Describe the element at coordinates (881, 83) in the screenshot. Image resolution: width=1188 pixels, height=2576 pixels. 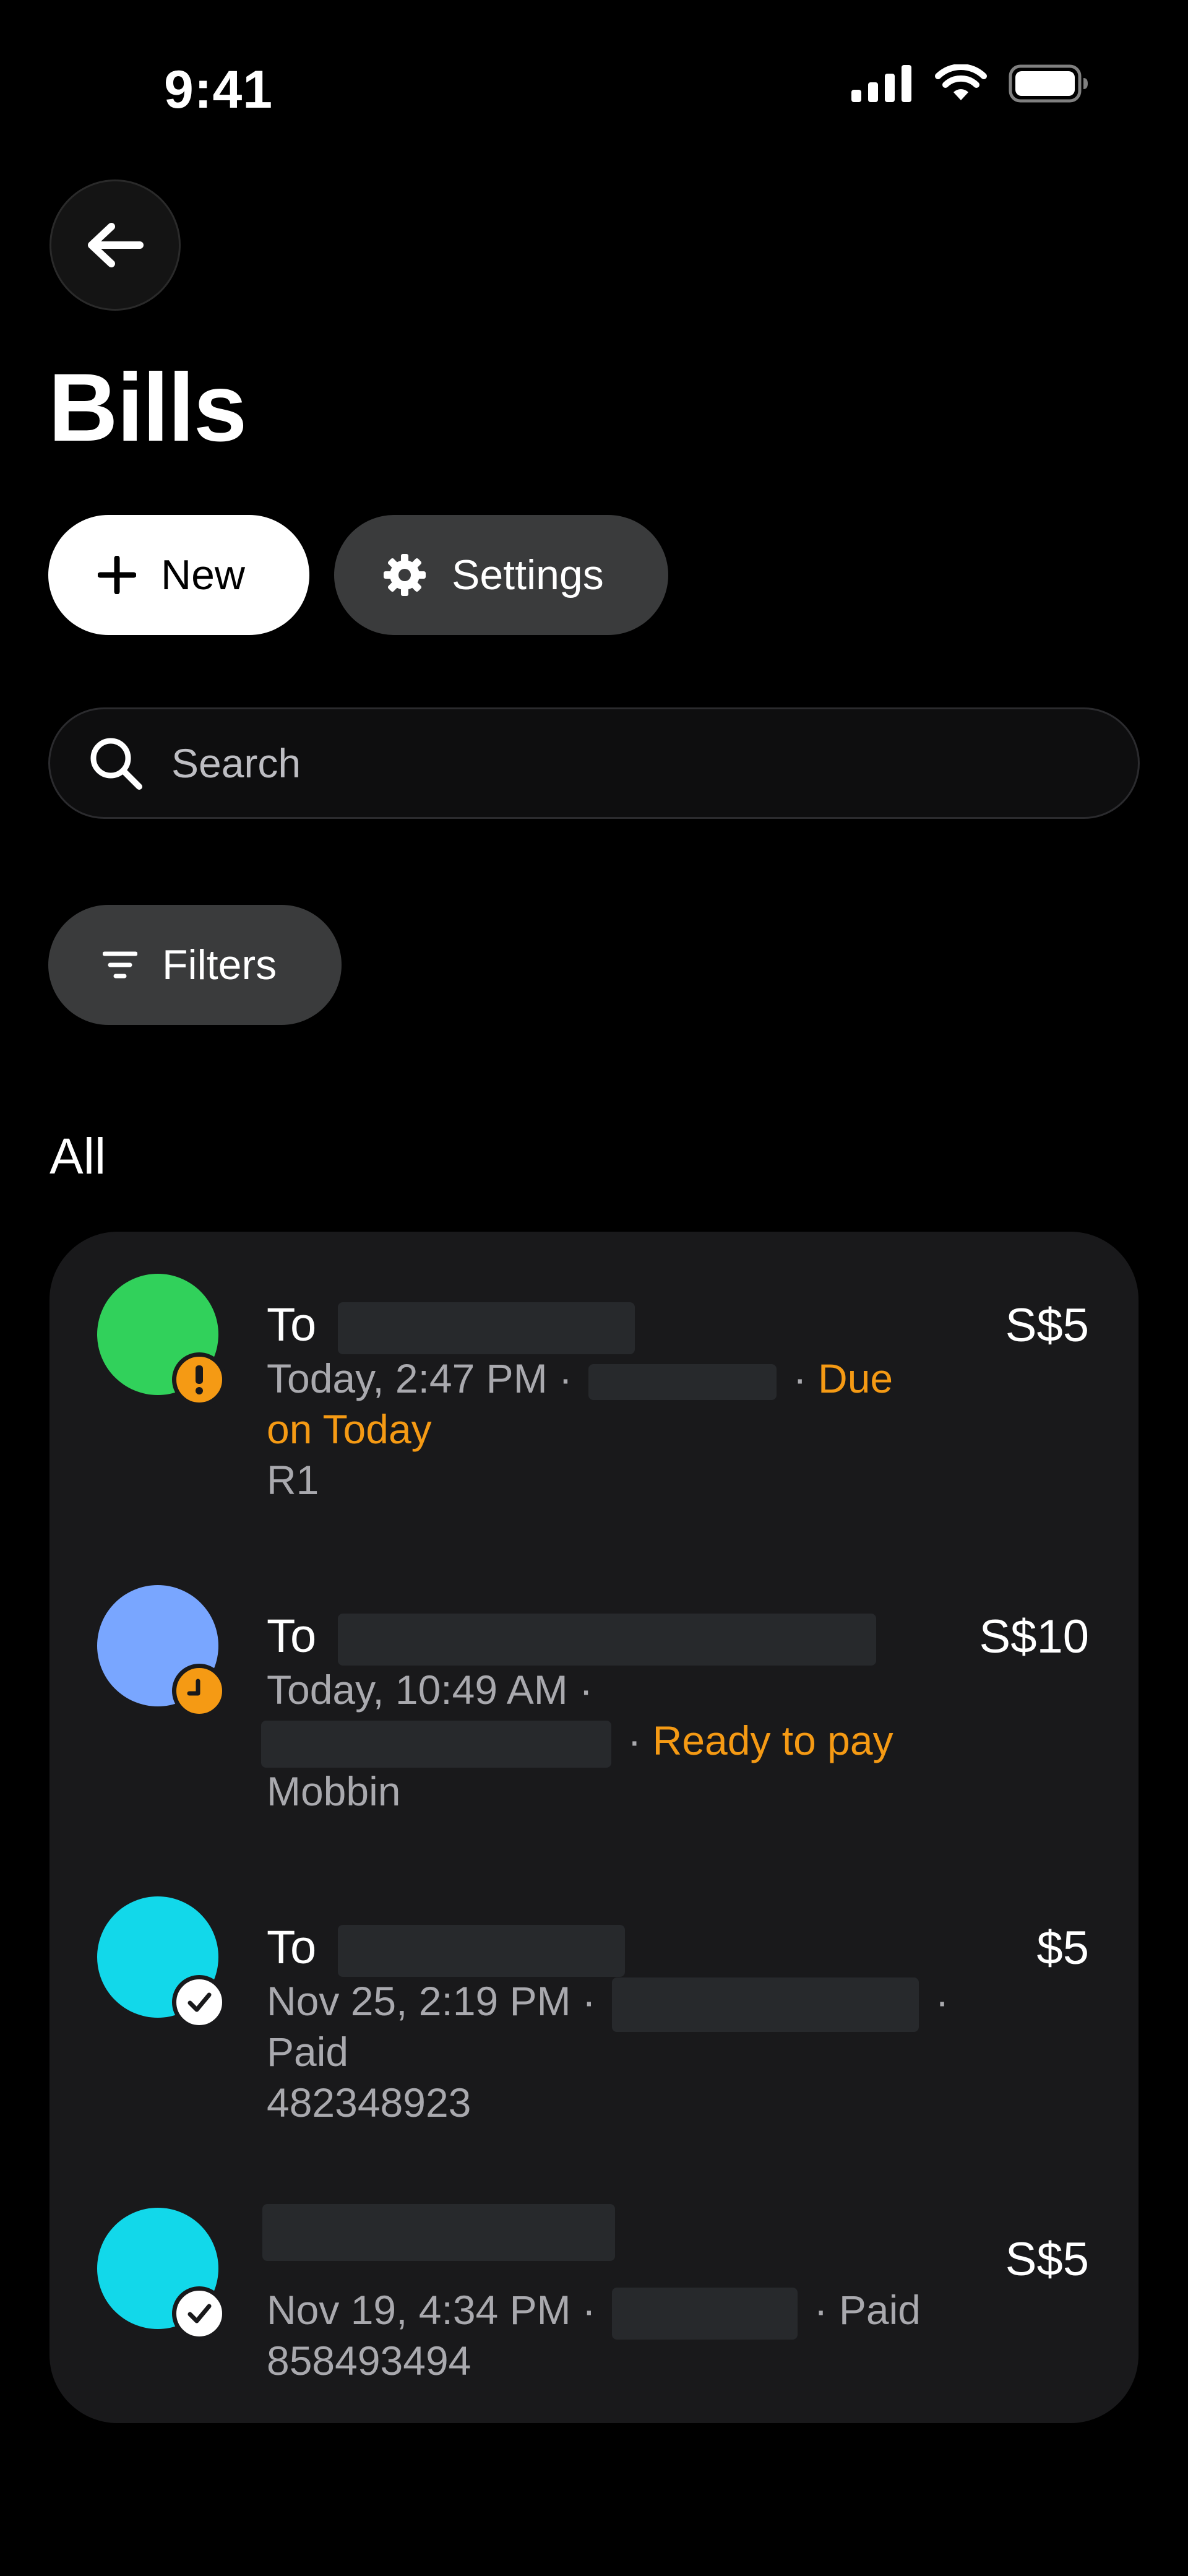
I see `signal-icon` at that location.